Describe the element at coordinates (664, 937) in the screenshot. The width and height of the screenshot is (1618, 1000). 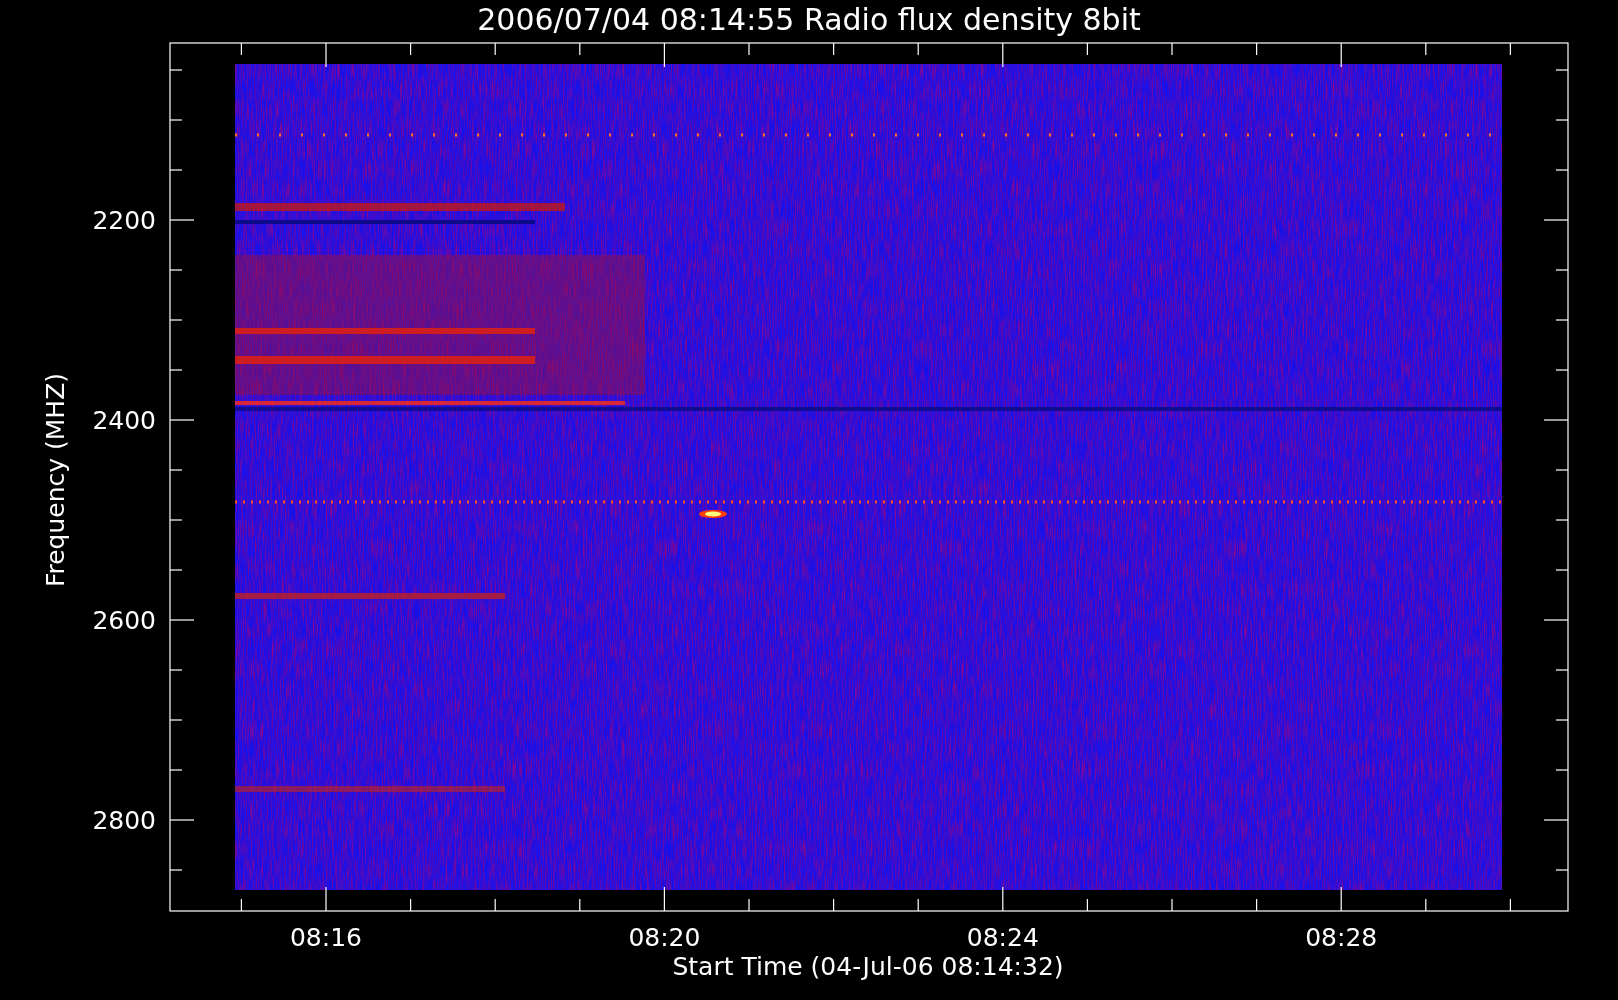
I see `x-tick-label: 08:20` at that location.